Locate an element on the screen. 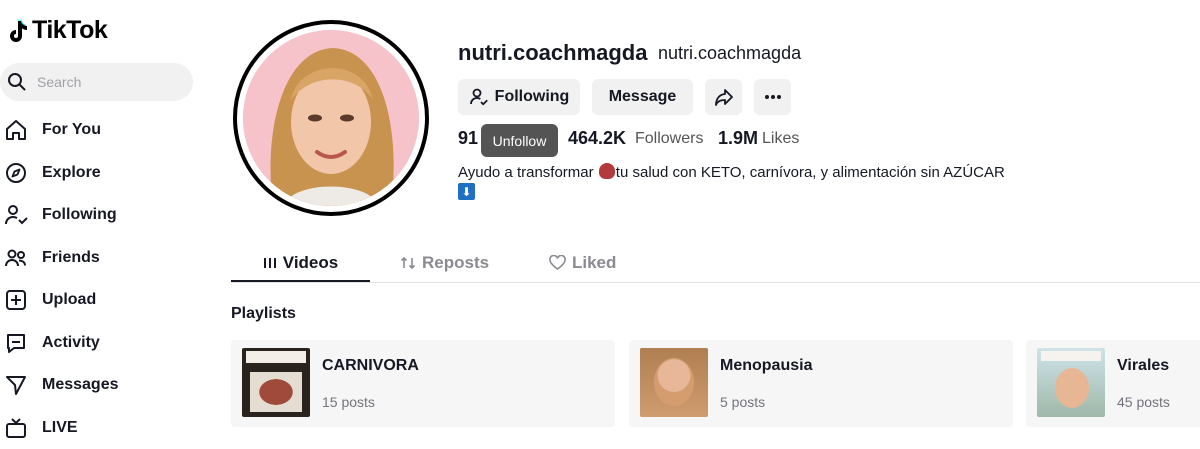 This screenshot has width=1200, height=449. sidebar-item-following: Following is located at coordinates (105, 215).